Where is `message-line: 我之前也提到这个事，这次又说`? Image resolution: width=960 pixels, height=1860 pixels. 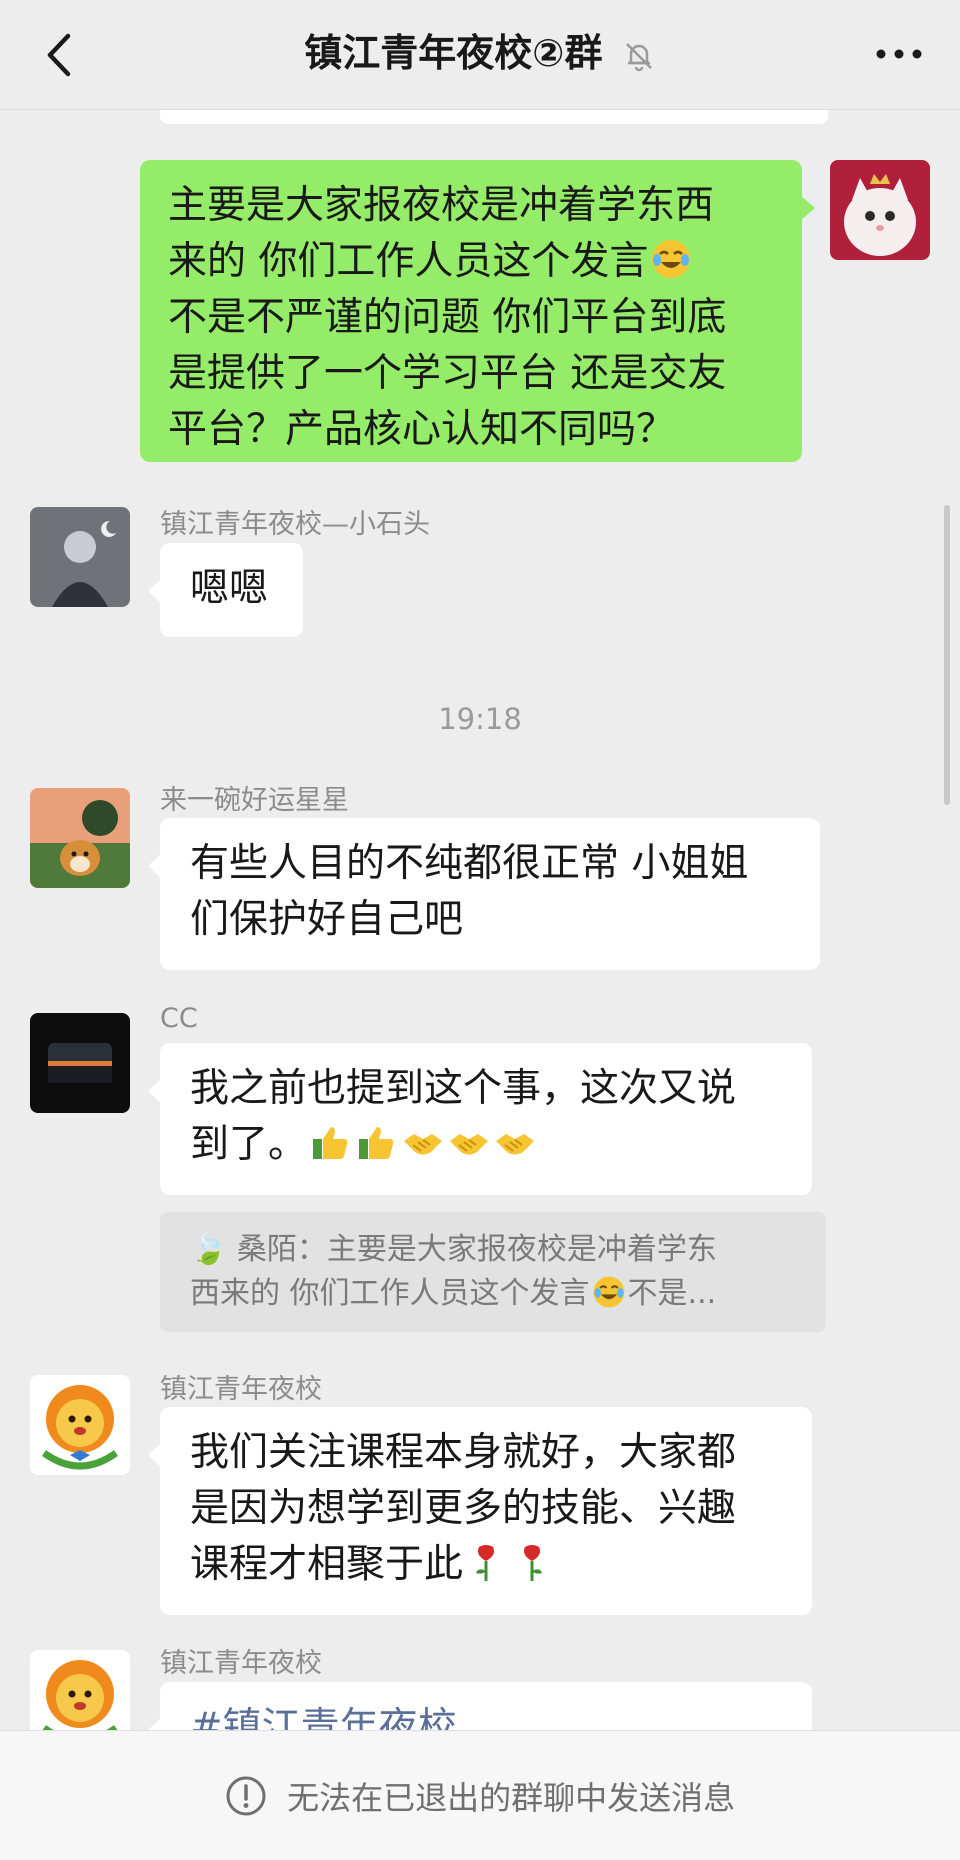 message-line: 我之前也提到这个事，这次又说 is located at coordinates (463, 1088).